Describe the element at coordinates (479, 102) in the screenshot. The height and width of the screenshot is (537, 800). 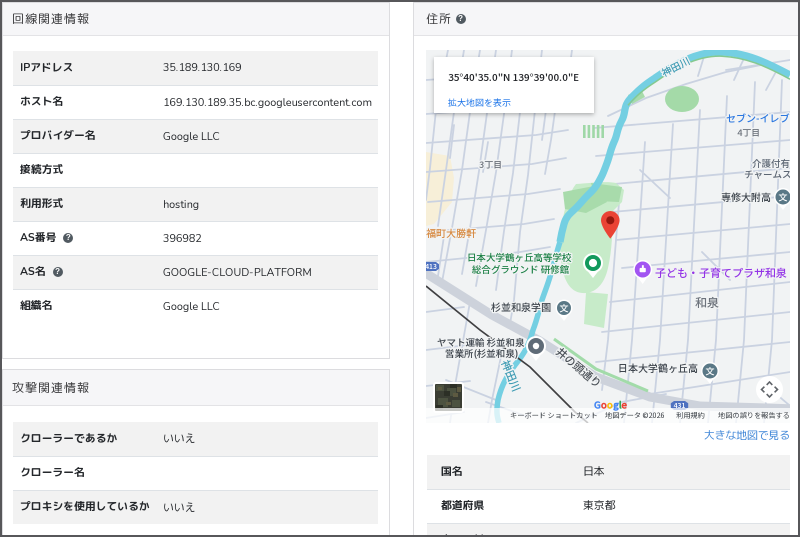
I see `svg-text: 拡大地図を表示` at that location.